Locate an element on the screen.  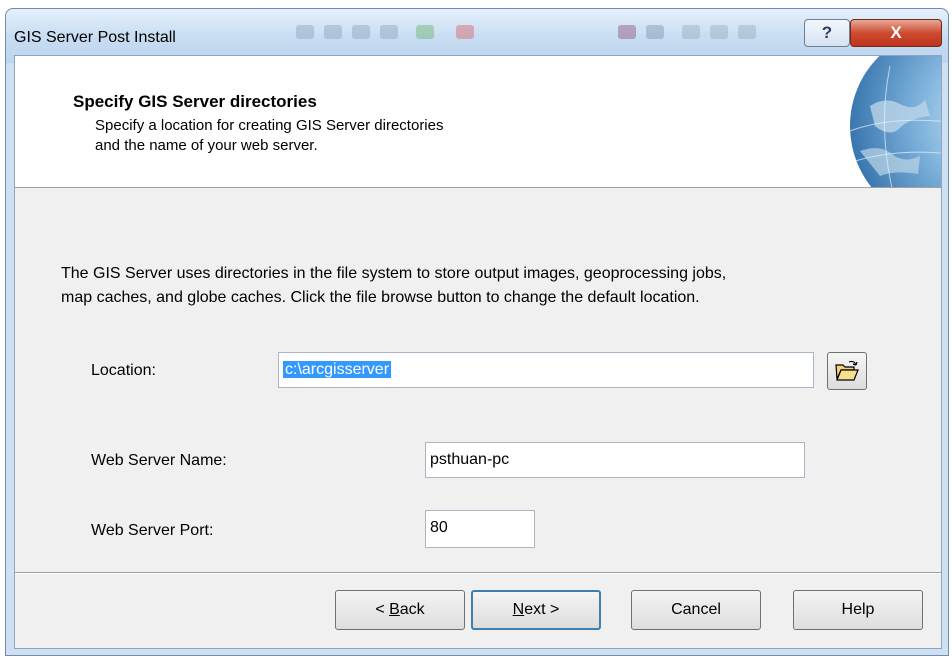
web-server-port-input: 80 is located at coordinates (480, 529).